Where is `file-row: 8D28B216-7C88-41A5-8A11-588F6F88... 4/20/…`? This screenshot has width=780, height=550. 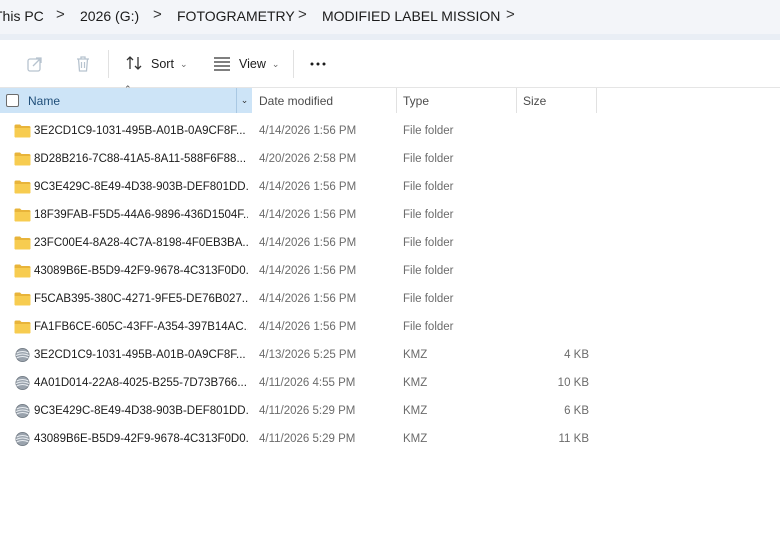
file-row: 8D28B216-7C88-41A5-8A11-588F6F88... 4/20/… is located at coordinates (390, 159).